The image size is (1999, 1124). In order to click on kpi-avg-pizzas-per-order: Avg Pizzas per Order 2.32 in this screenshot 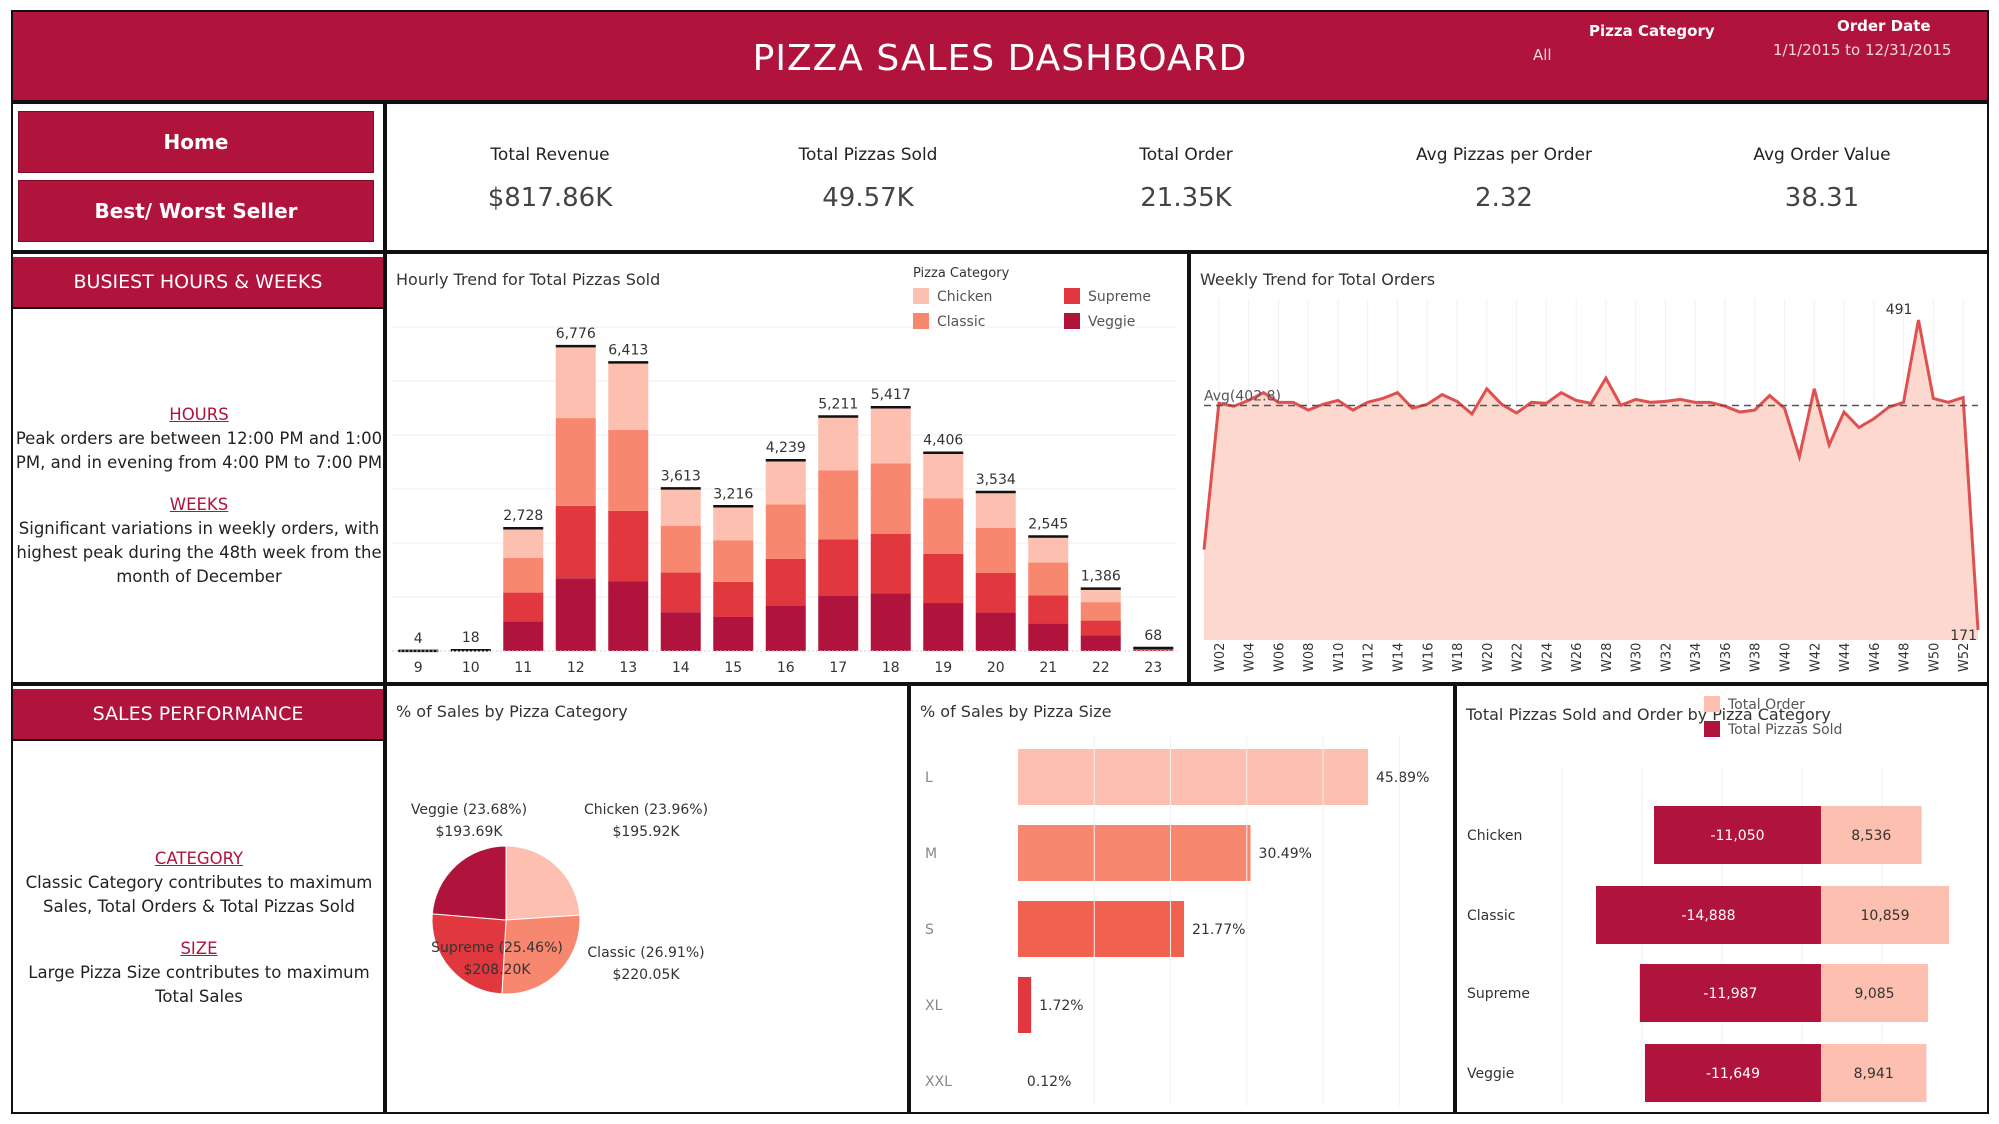, I will do `click(1504, 179)`.